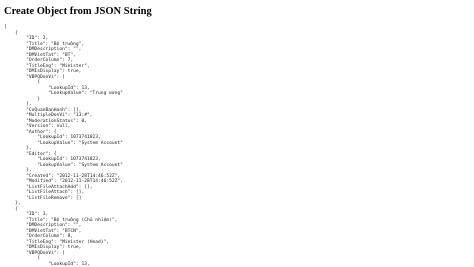 Image resolution: width=474 pixels, height=267 pixels. What do you see at coordinates (63, 264) in the screenshot?
I see `json-line: "LookupId": 13,` at bounding box center [63, 264].